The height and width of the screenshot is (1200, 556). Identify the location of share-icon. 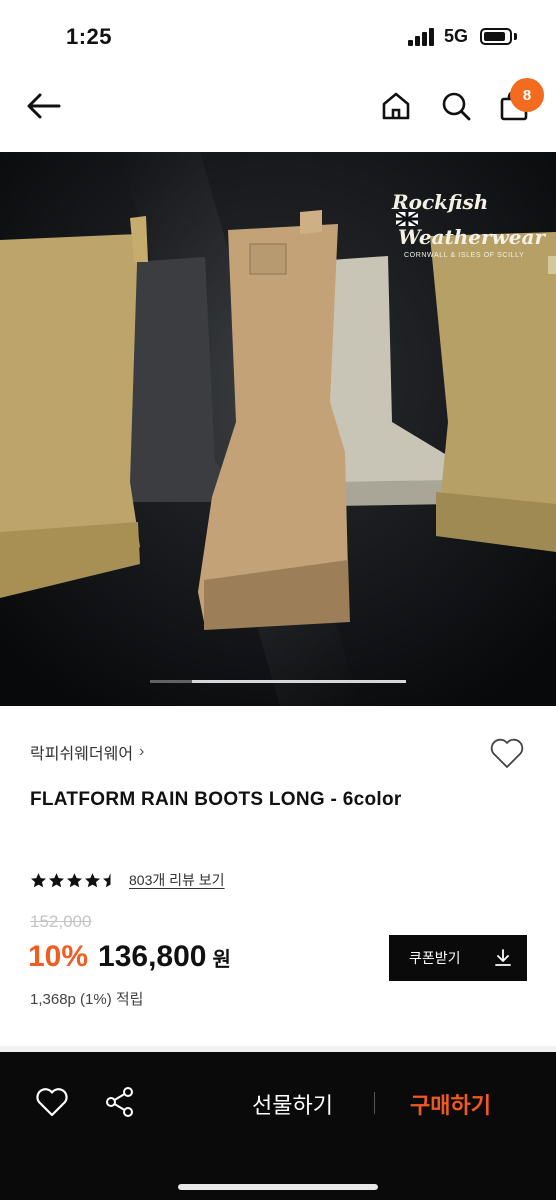
(120, 1102).